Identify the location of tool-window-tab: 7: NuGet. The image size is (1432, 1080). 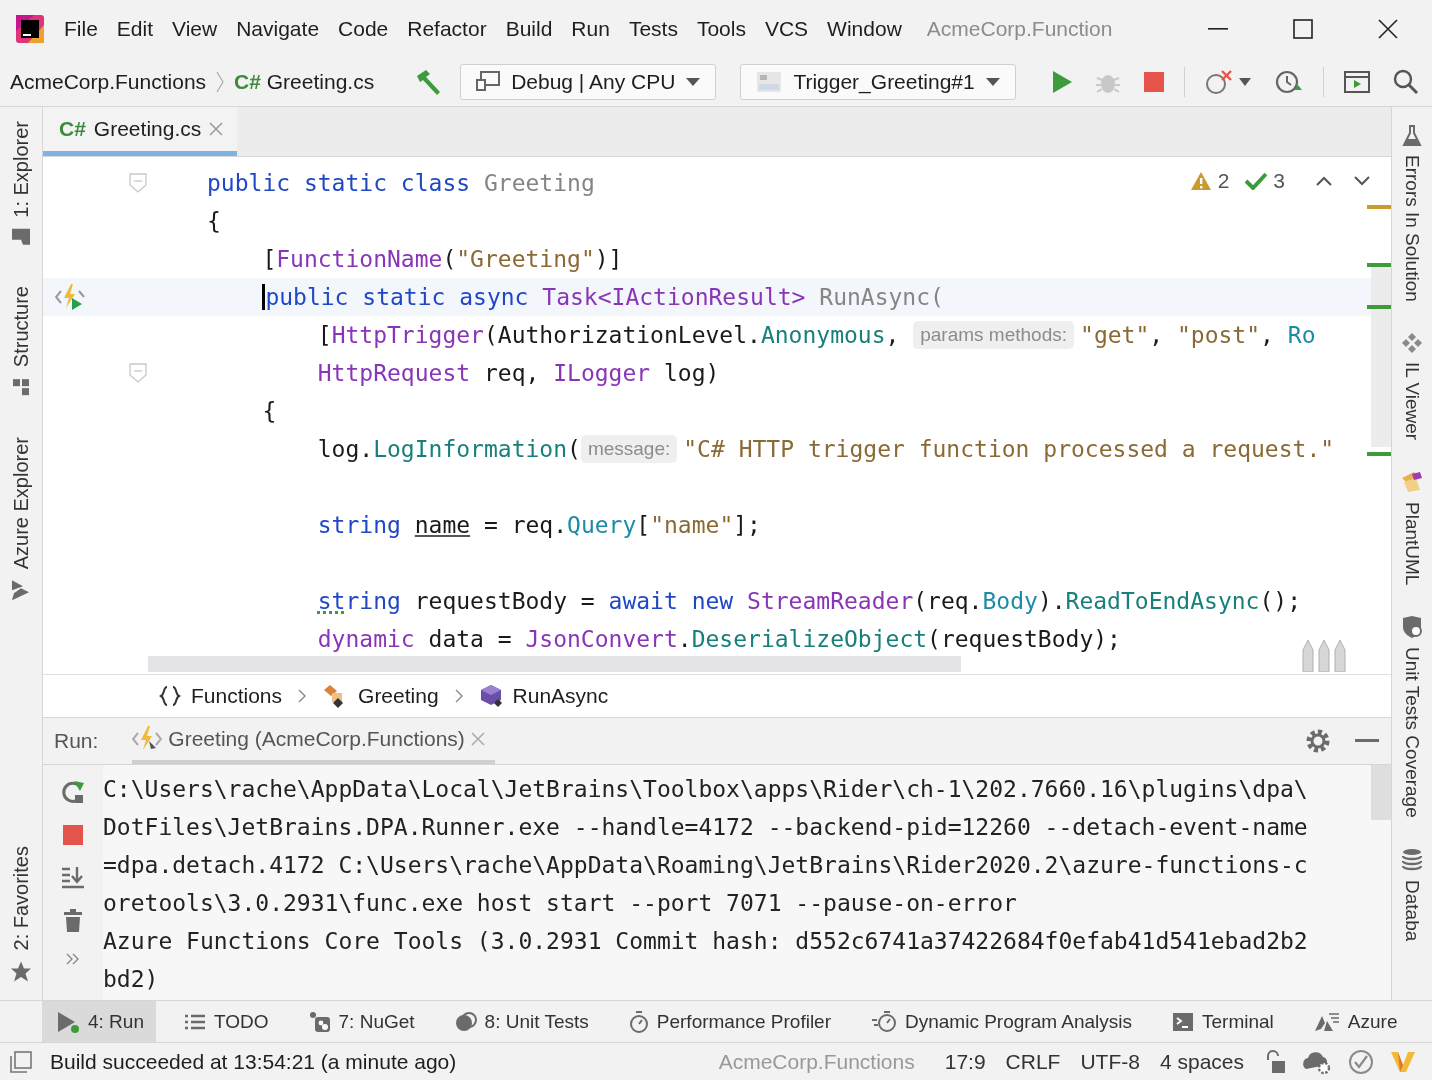
(360, 1021).